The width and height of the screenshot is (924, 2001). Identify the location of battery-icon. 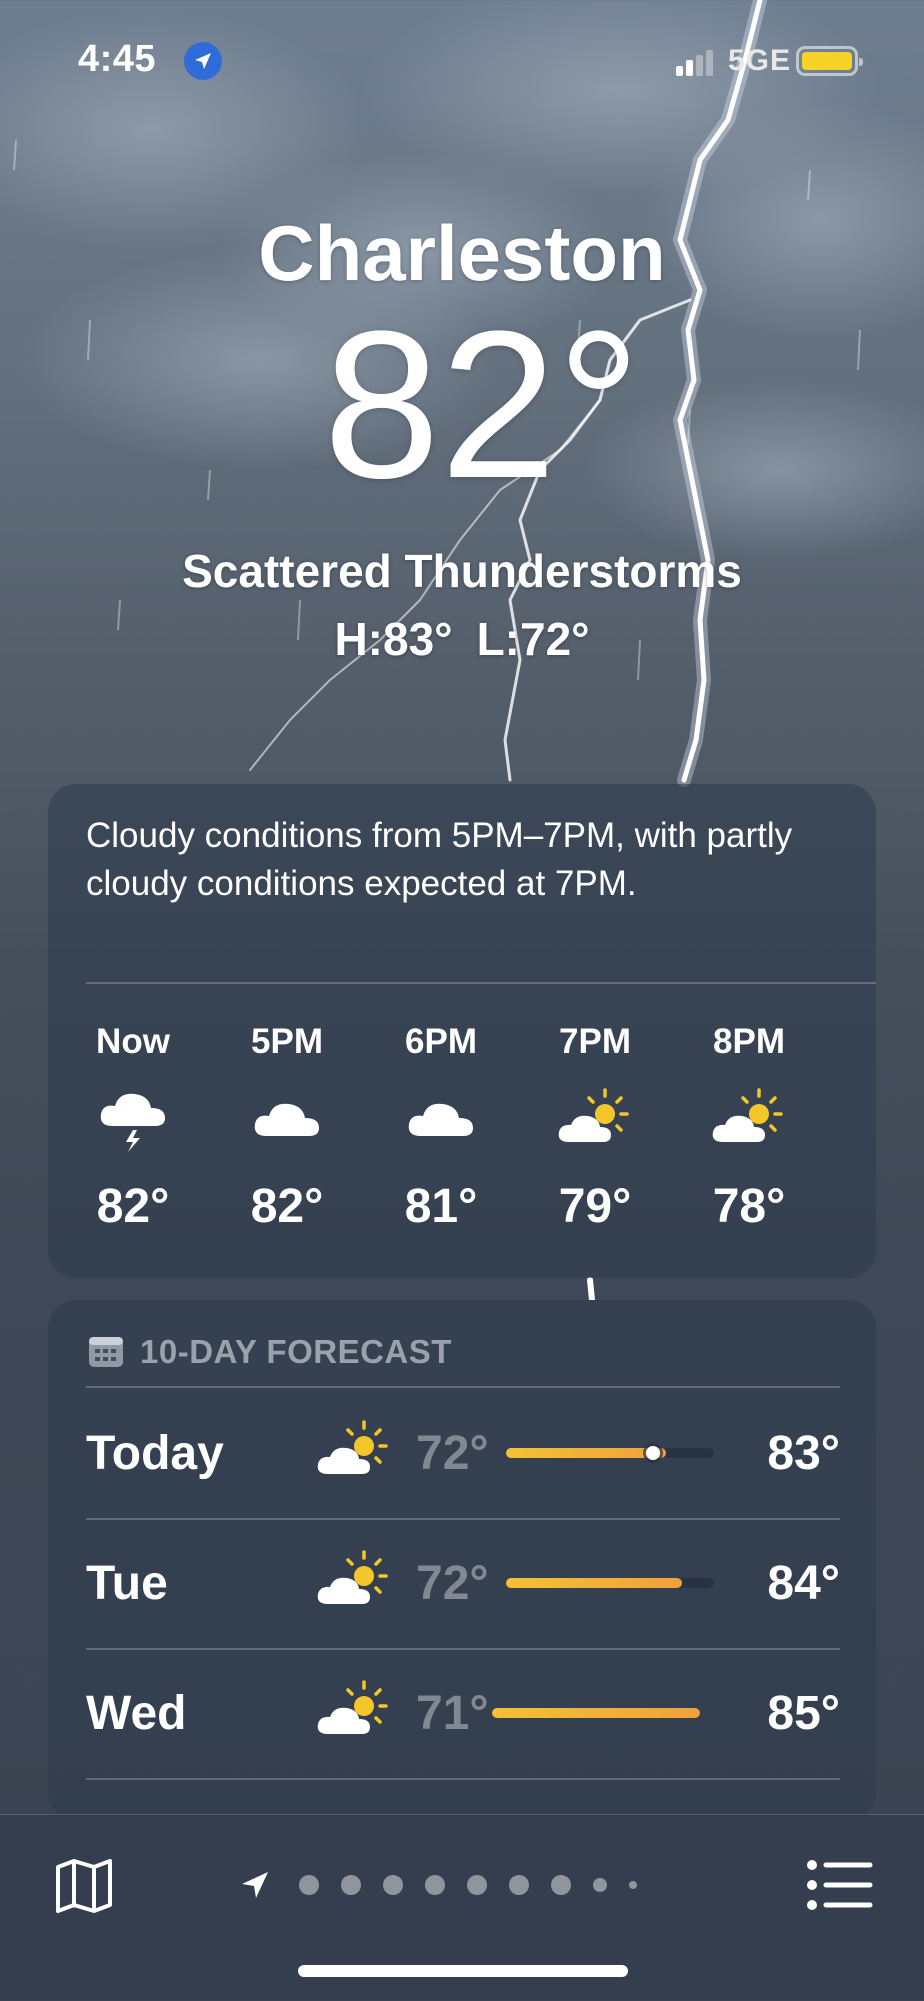
(829, 61).